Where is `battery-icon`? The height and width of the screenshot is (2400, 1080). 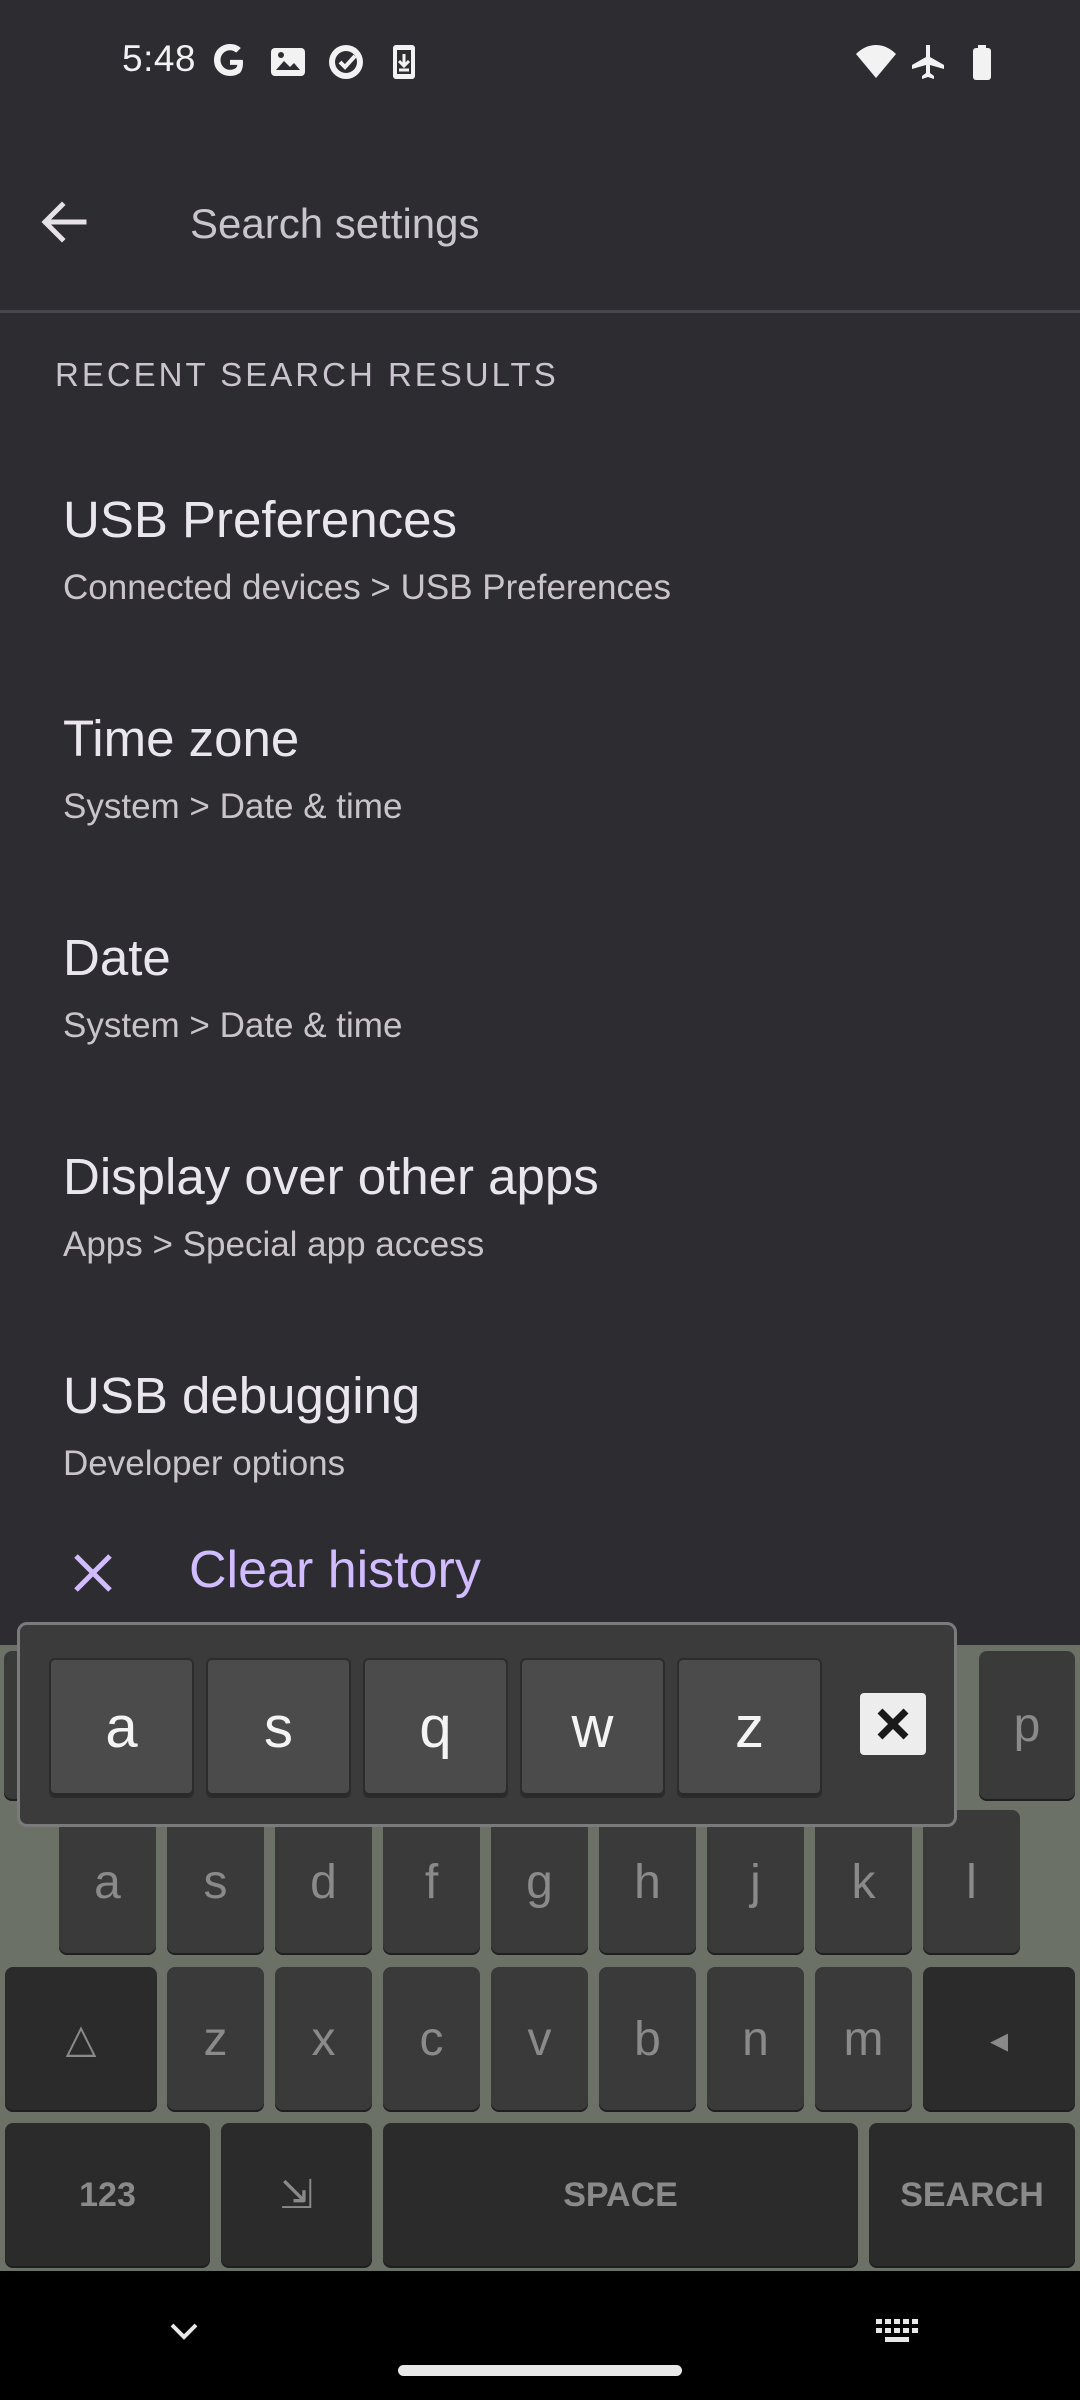 battery-icon is located at coordinates (982, 62).